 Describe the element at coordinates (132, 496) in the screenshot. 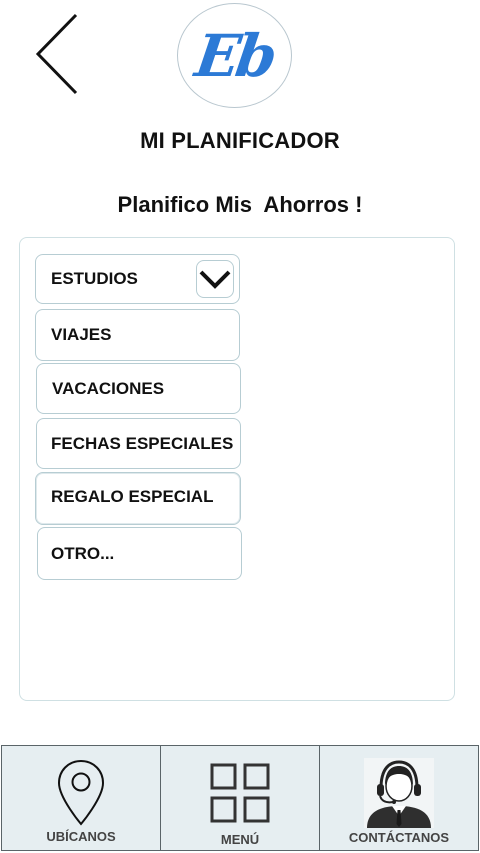

I see `option-label: REGALO ESPECIAL` at that location.